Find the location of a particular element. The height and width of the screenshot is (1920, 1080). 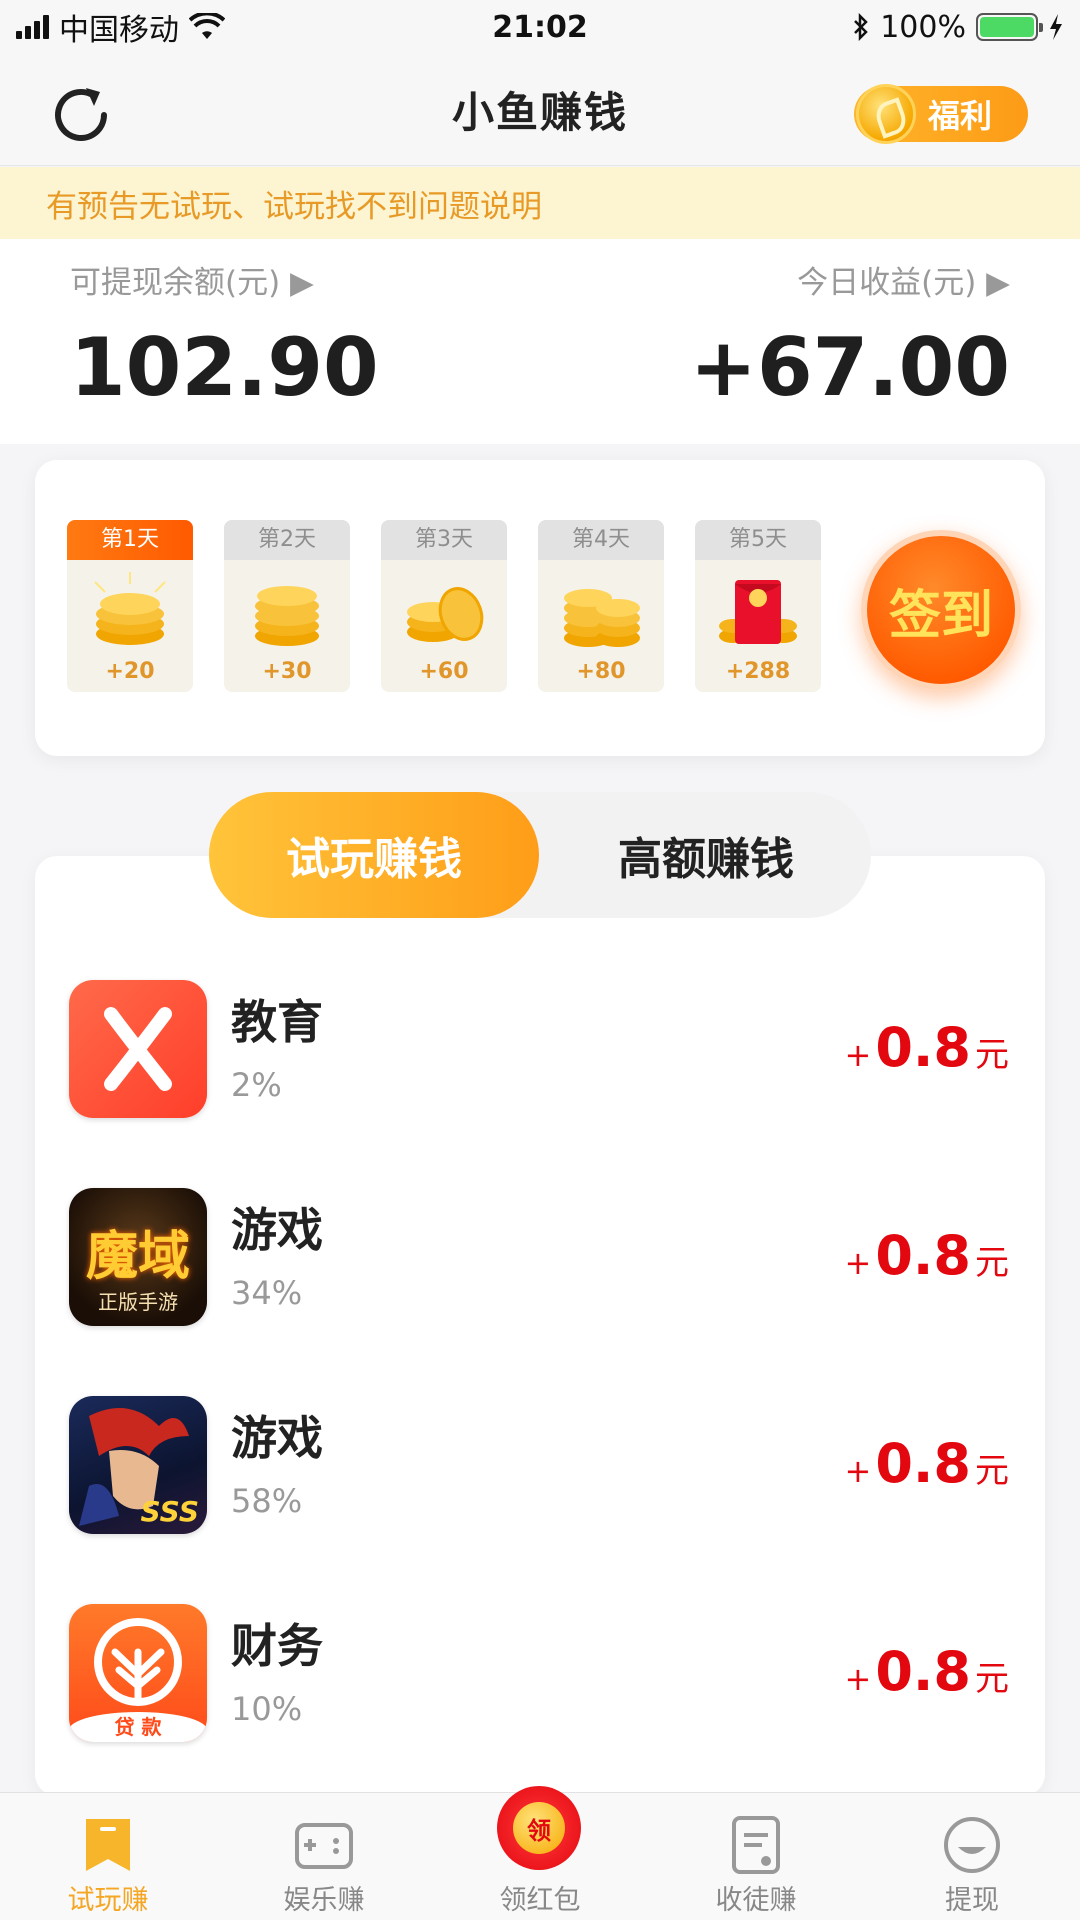

earning-mode-tabs: 试玩赚钱 高额赚钱 is located at coordinates (540, 855).